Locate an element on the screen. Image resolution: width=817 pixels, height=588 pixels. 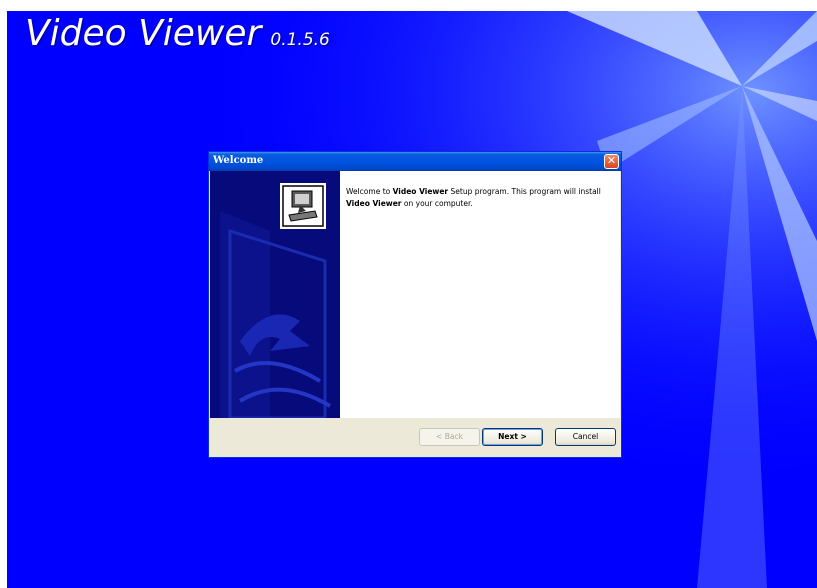
next-button: Next > is located at coordinates (512, 437).